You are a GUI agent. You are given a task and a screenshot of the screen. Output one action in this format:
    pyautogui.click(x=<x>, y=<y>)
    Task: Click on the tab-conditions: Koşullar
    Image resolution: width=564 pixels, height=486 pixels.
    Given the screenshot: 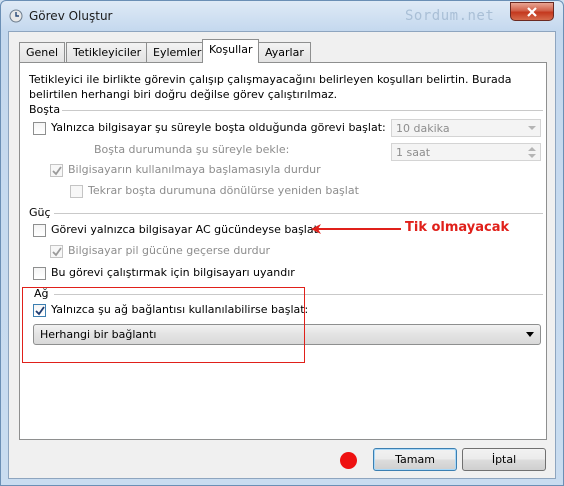 What is the action you would take?
    pyautogui.click(x=231, y=51)
    